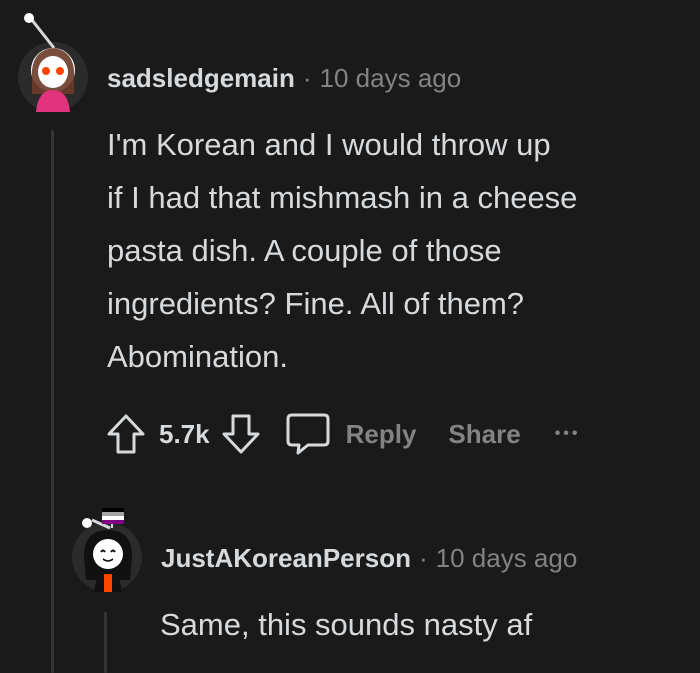 The width and height of the screenshot is (700, 673). Describe the element at coordinates (308, 434) in the screenshot. I see `comment-icon` at that location.